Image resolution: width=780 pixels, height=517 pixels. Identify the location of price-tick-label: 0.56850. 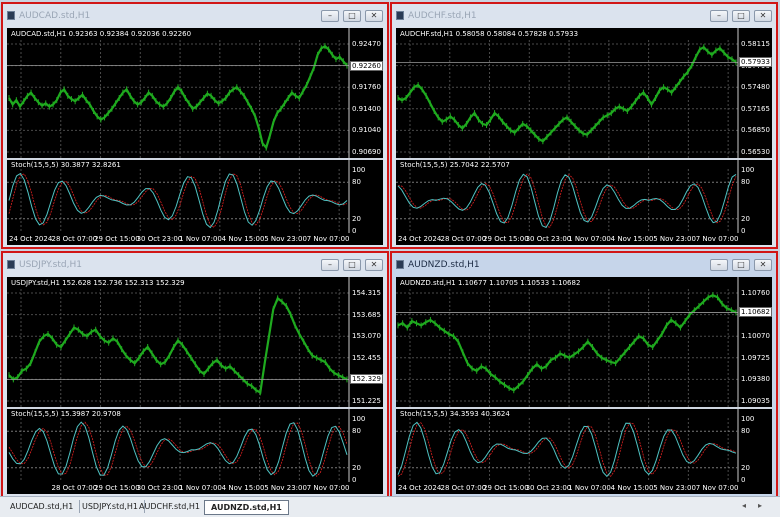
(755, 130).